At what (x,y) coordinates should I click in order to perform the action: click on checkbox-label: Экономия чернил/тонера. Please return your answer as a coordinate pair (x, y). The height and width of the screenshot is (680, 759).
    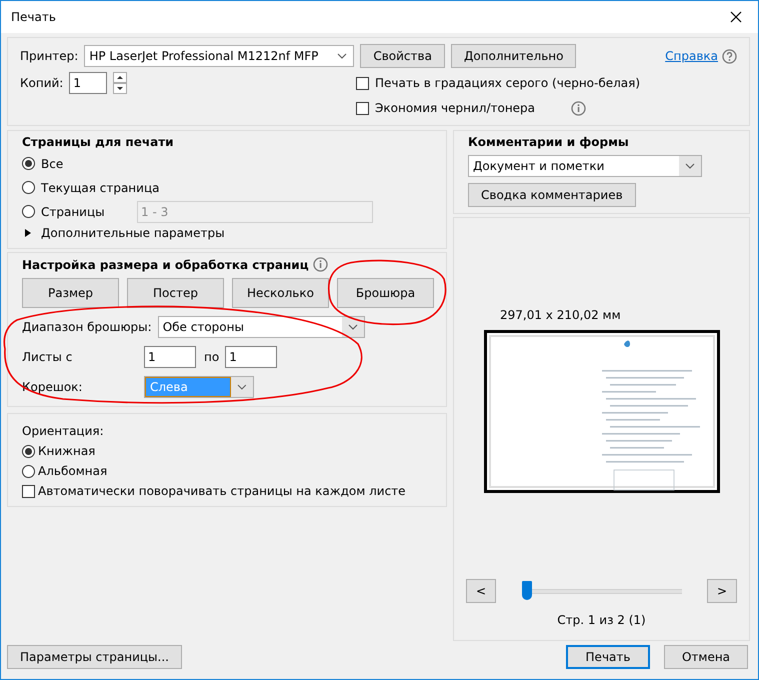
    Looking at the image, I should click on (455, 108).